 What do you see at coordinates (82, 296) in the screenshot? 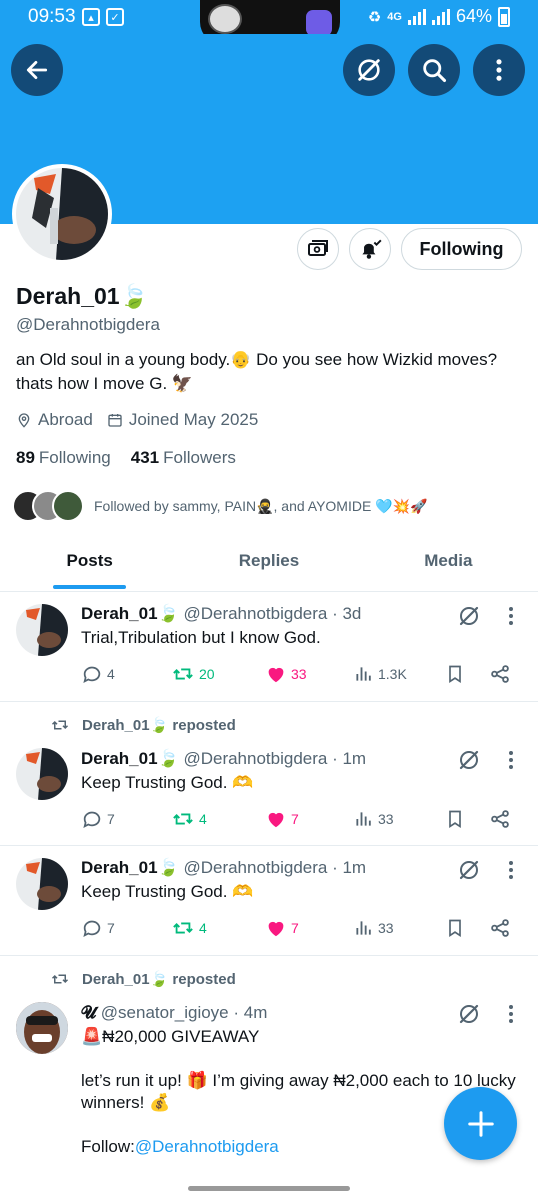
I see `display-name: Derah_01🍃` at bounding box center [82, 296].